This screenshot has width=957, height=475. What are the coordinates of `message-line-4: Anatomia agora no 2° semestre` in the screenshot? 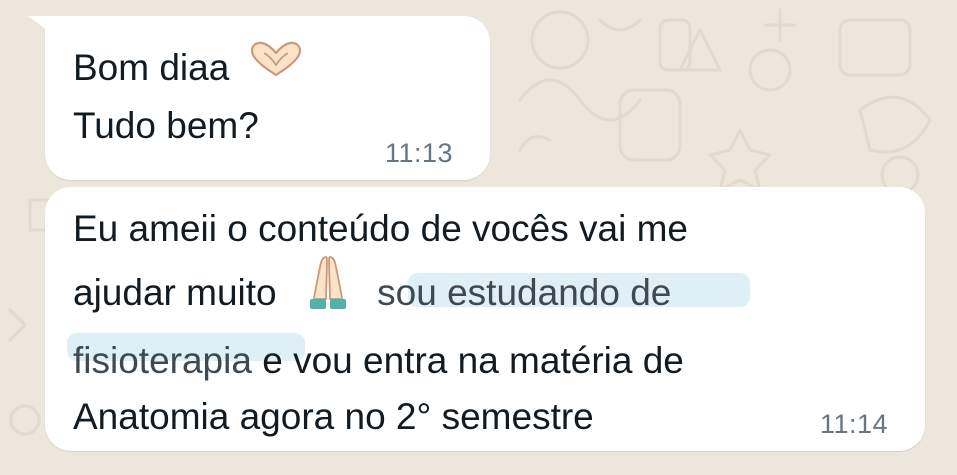 It's located at (333, 416).